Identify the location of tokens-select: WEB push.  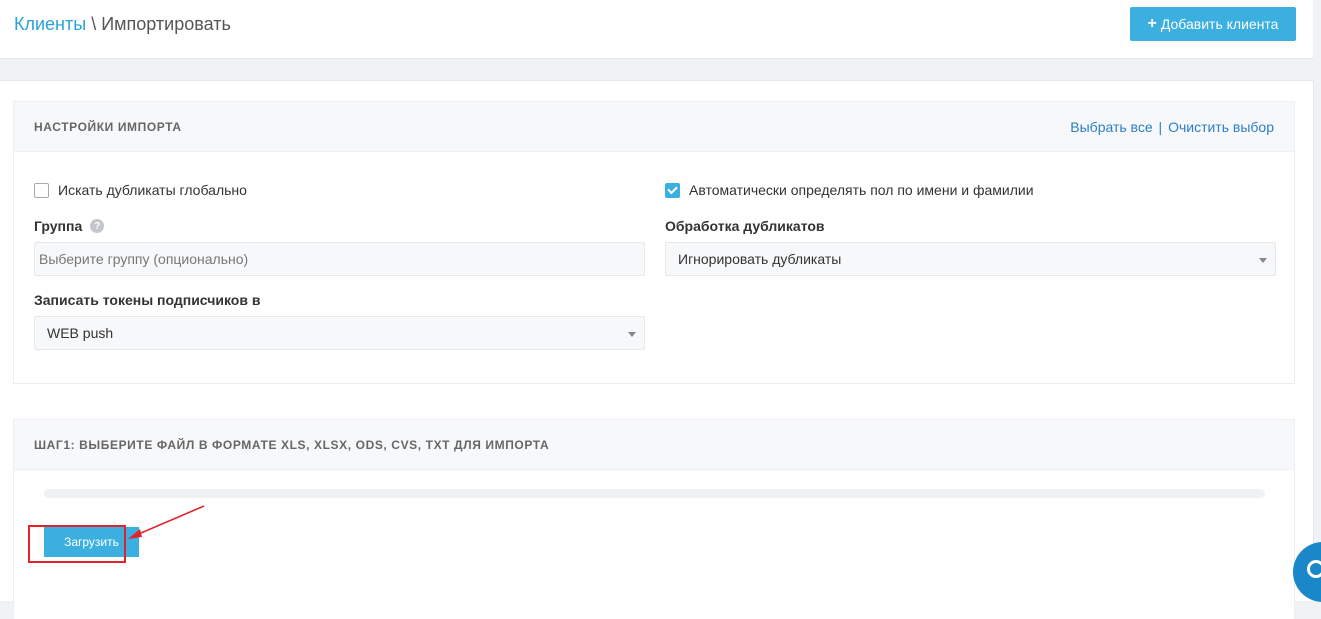
(339, 333).